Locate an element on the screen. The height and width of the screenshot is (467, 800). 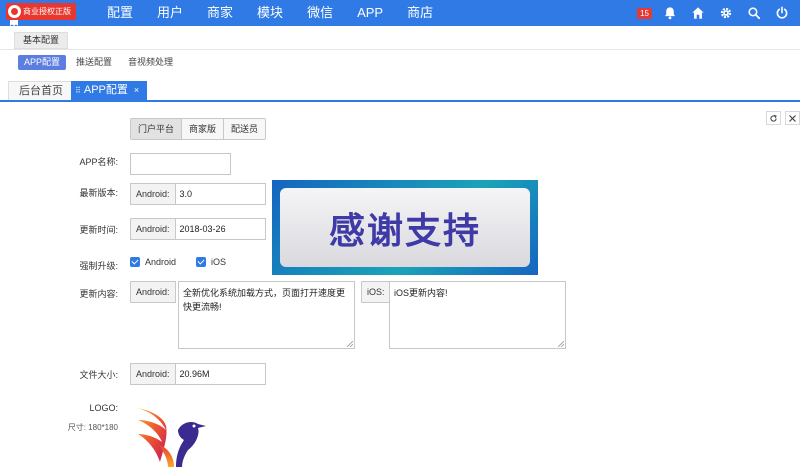
main-nav: 配置 用户 商家 模块 微信 APP 商店 is located at coordinates (270, 13).